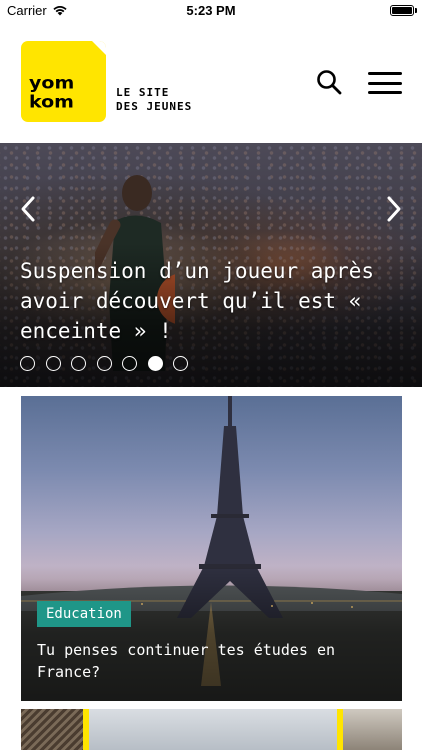 This screenshot has height=750, width=422. Describe the element at coordinates (52, 729) in the screenshot. I see `next-image-left` at that location.